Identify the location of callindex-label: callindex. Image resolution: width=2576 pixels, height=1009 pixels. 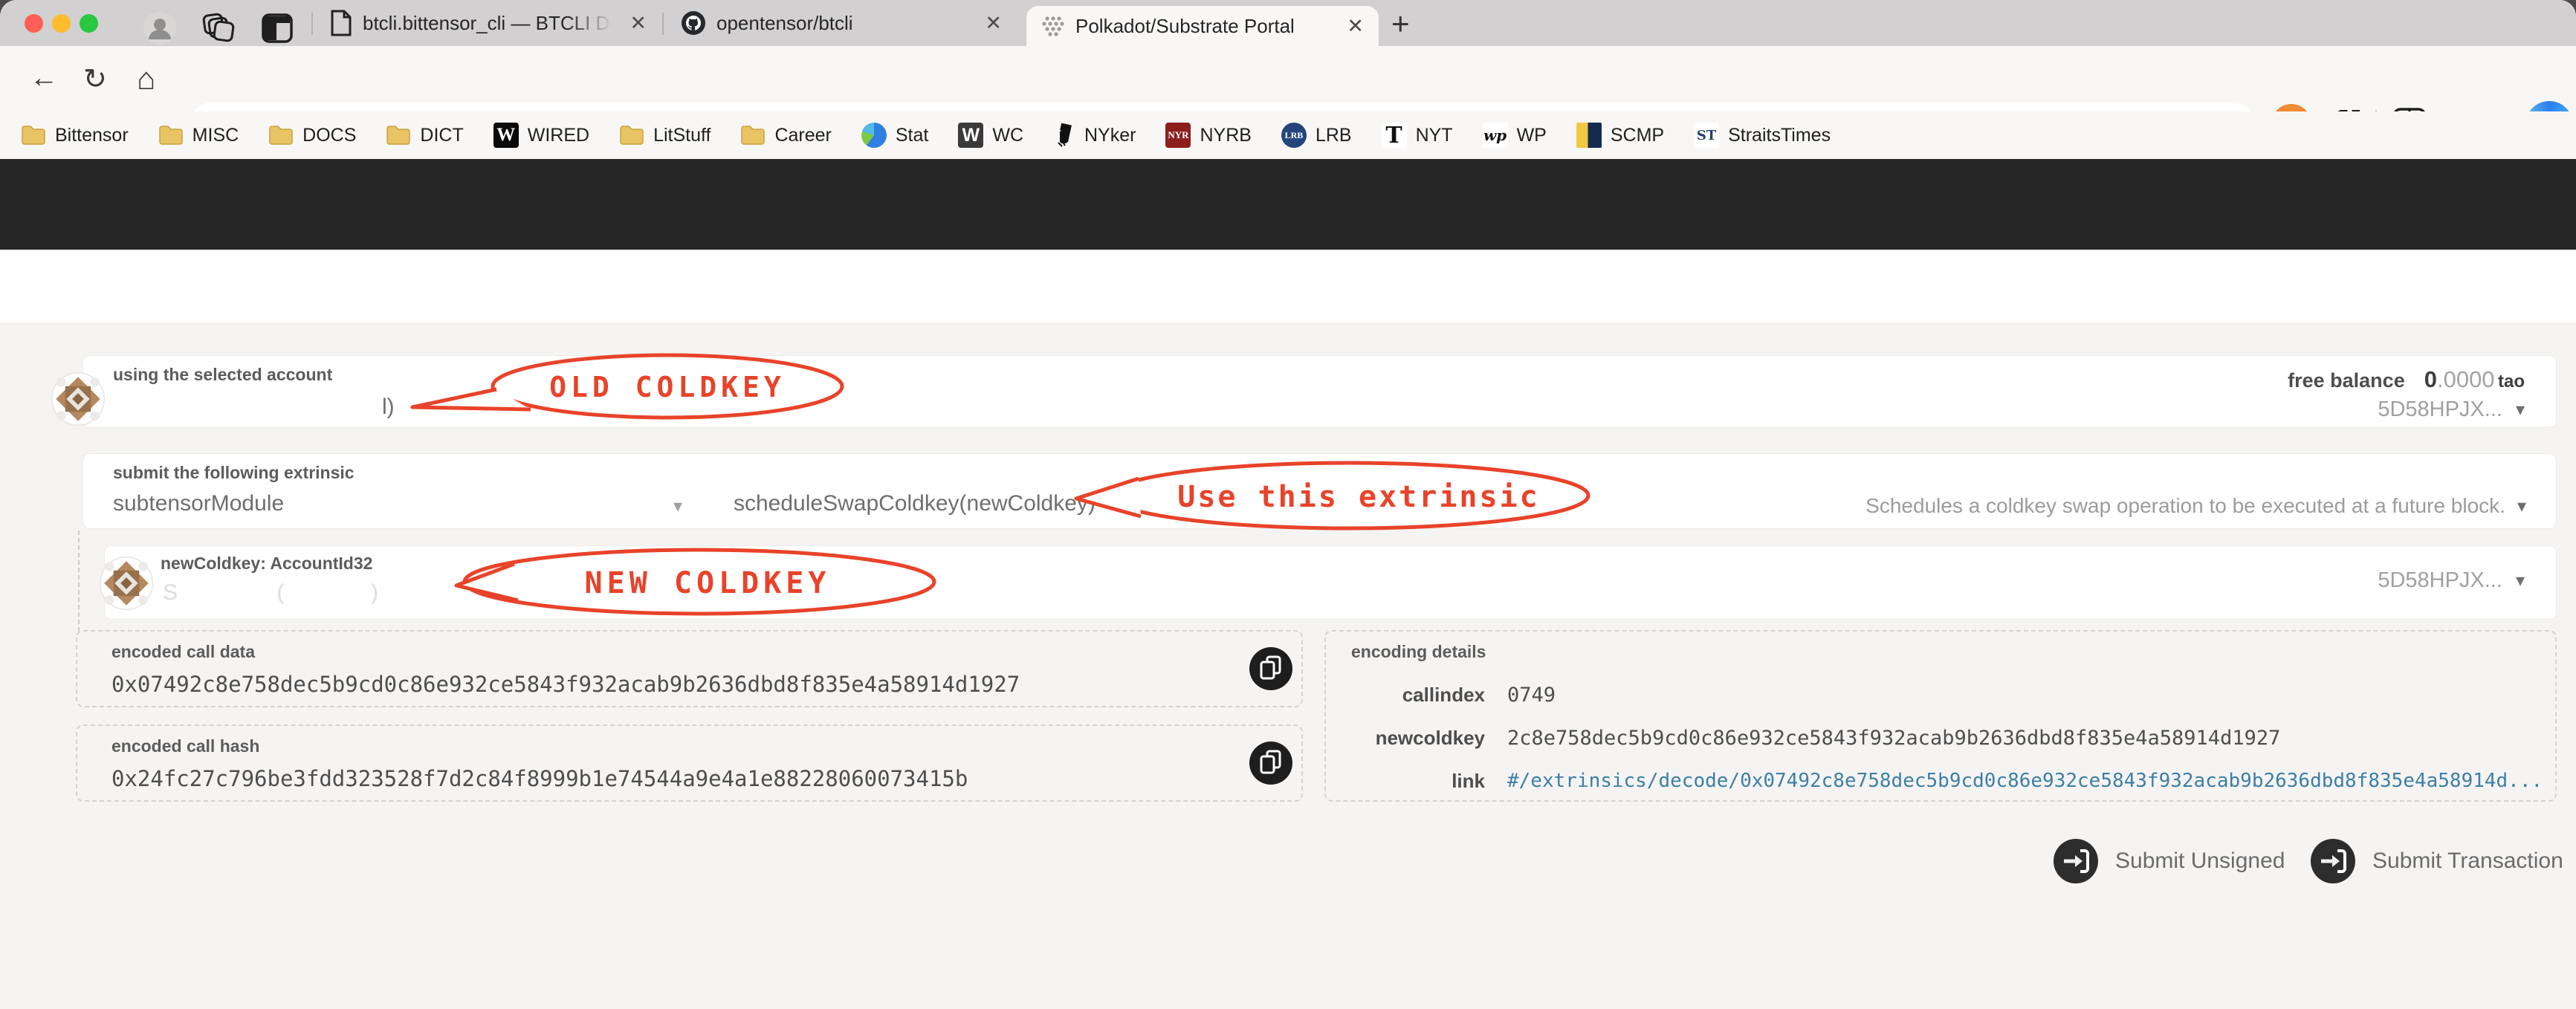
(1443, 695).